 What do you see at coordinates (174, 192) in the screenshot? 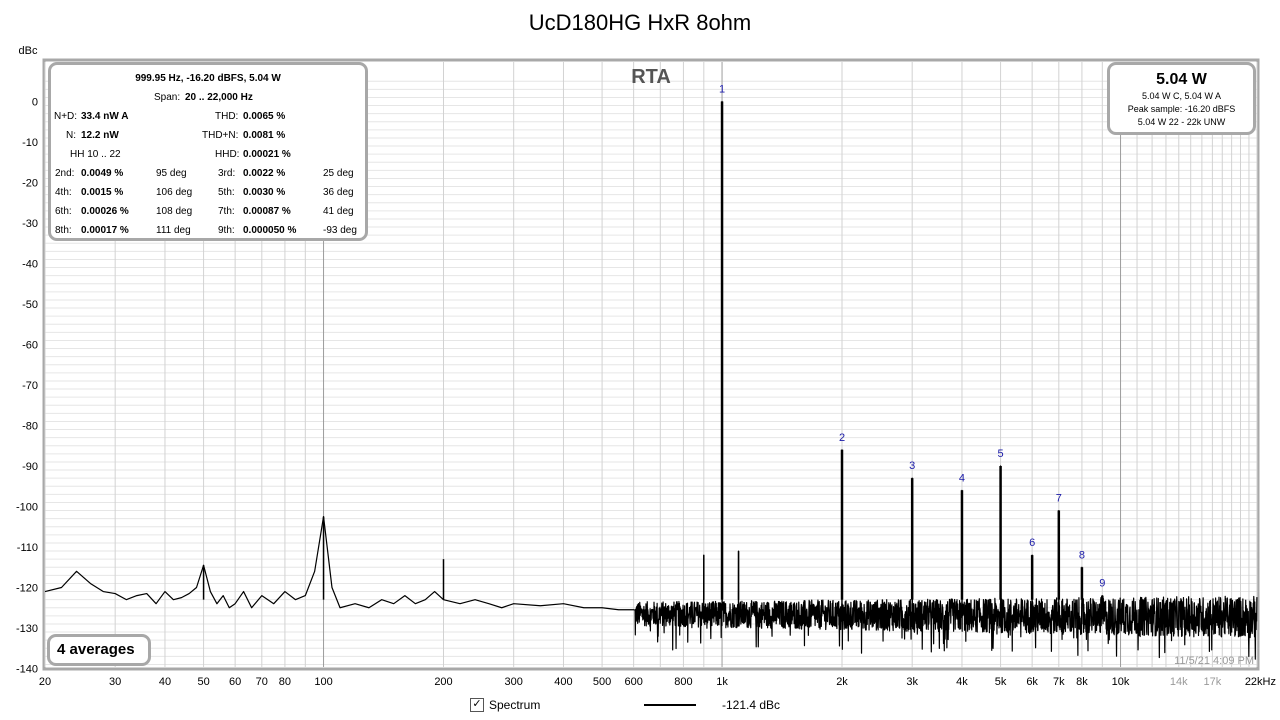
I see `harmonic-phase: 106 deg` at bounding box center [174, 192].